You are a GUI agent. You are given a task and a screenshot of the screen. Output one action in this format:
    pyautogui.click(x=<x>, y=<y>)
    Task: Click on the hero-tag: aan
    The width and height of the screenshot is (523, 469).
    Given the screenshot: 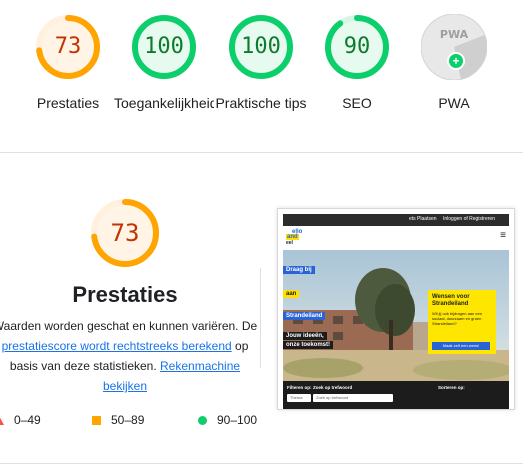 What is the action you would take?
    pyautogui.click(x=291, y=294)
    